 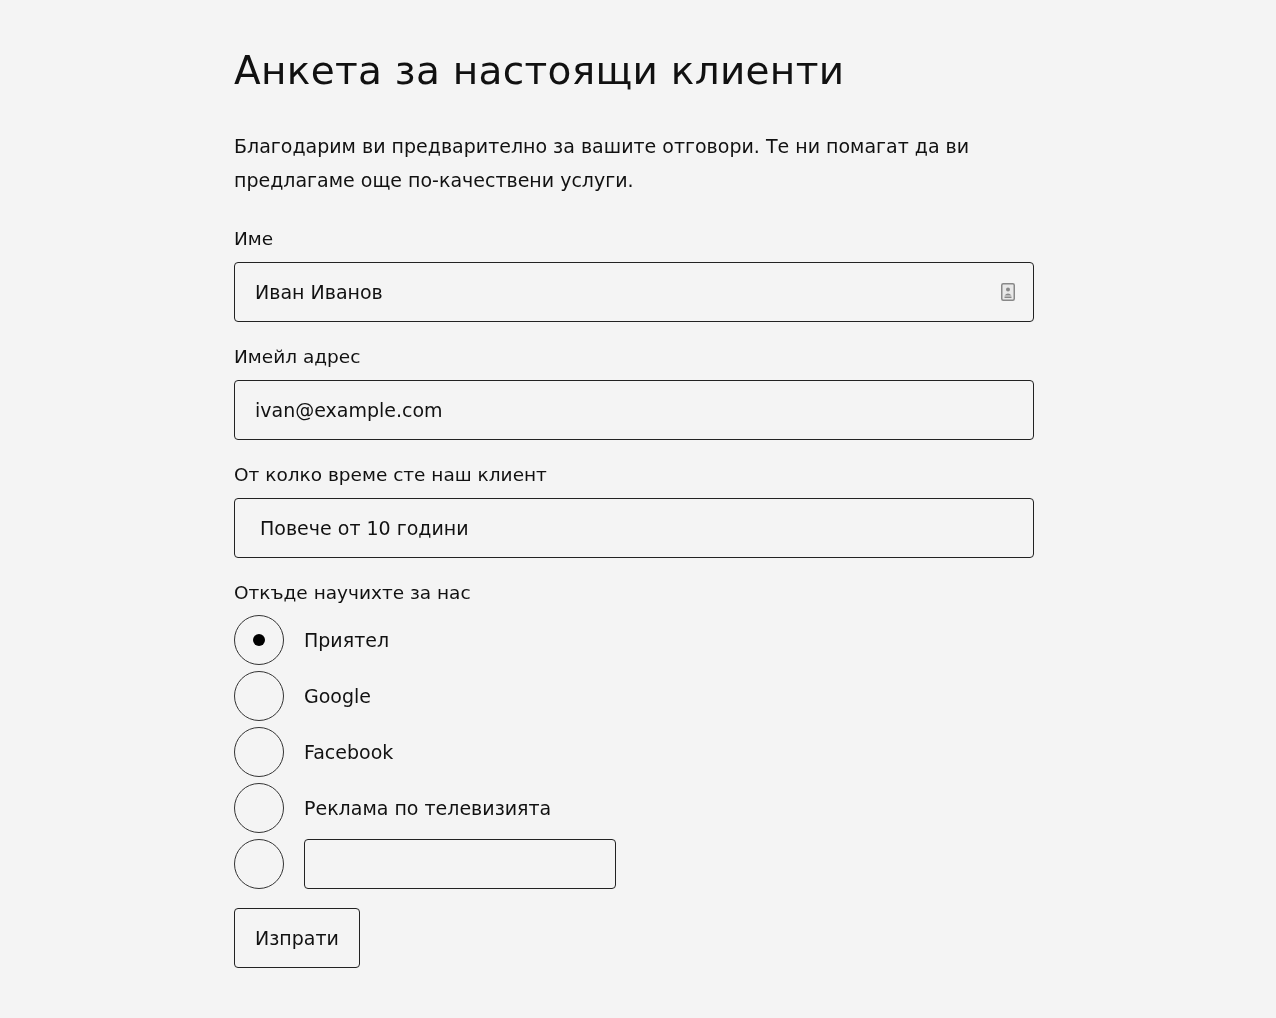 I want to click on field-label: Име, so click(x=254, y=239).